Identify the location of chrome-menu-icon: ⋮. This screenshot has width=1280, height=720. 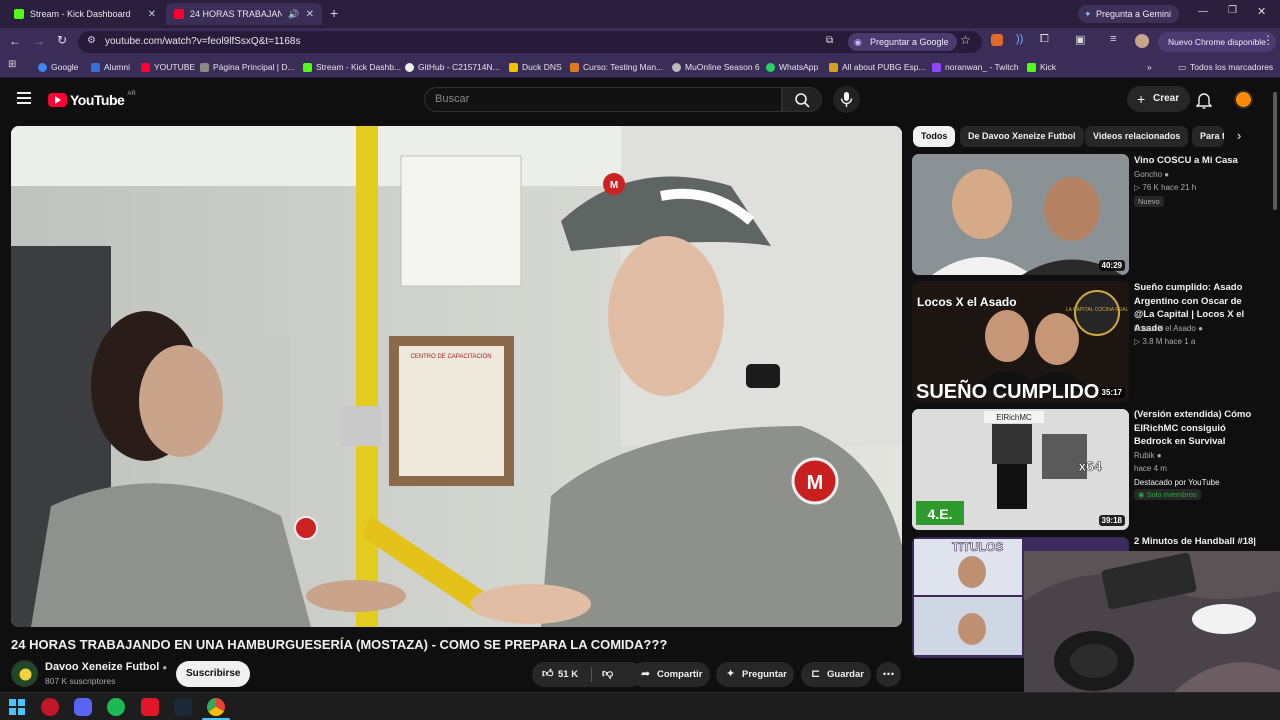
(1268, 40).